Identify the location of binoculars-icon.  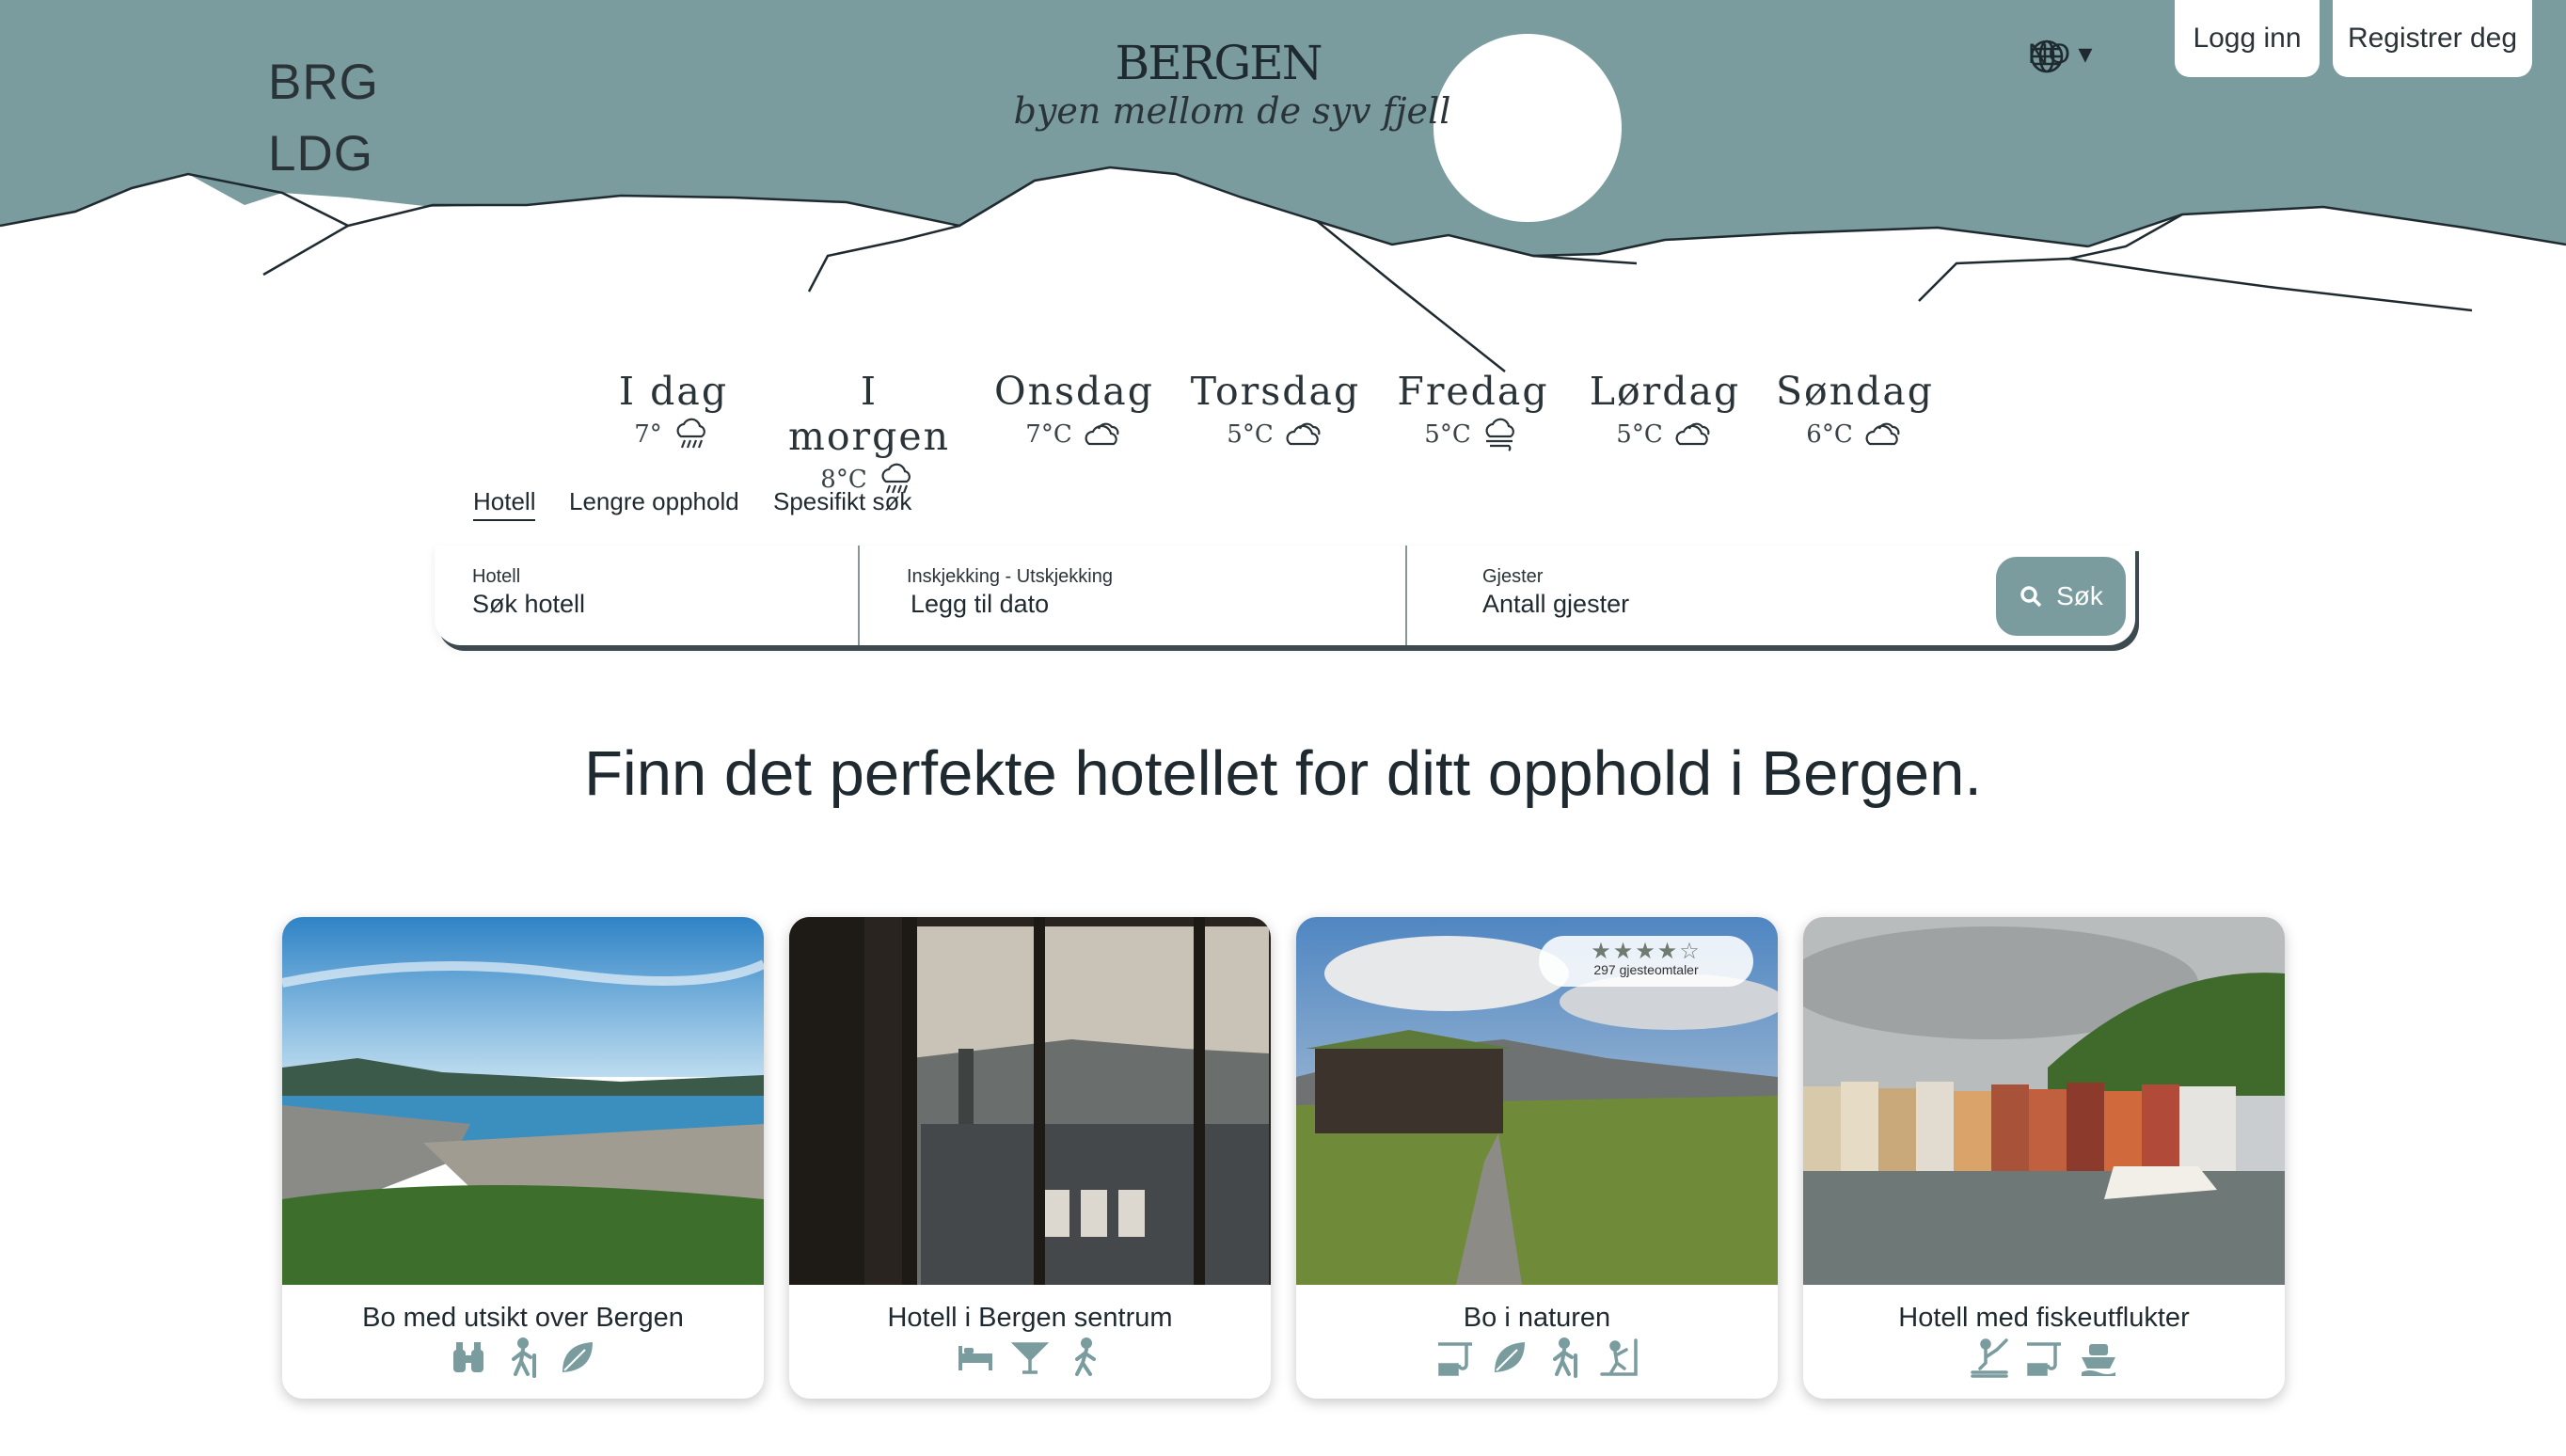
(469, 1357).